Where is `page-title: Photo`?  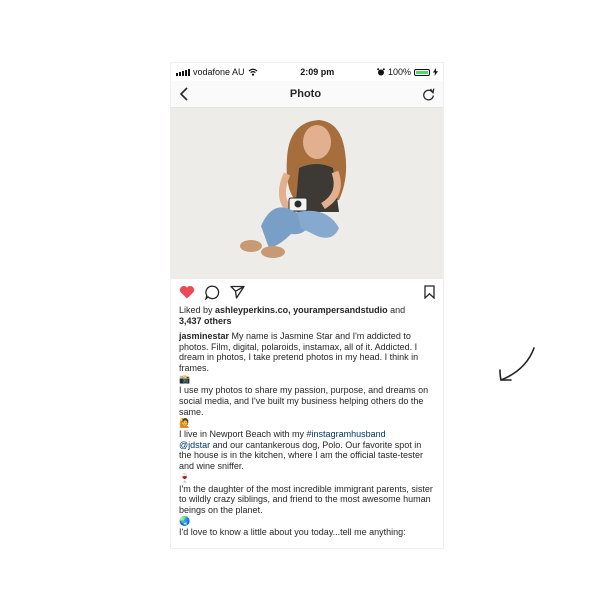
page-title: Photo is located at coordinates (305, 94).